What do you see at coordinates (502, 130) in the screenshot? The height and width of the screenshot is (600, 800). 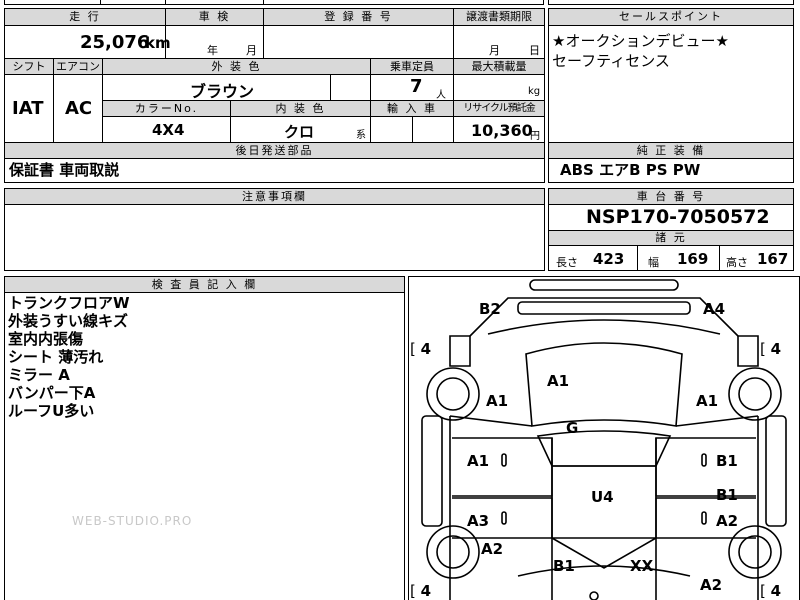 I see `recycle-value: 10,360` at bounding box center [502, 130].